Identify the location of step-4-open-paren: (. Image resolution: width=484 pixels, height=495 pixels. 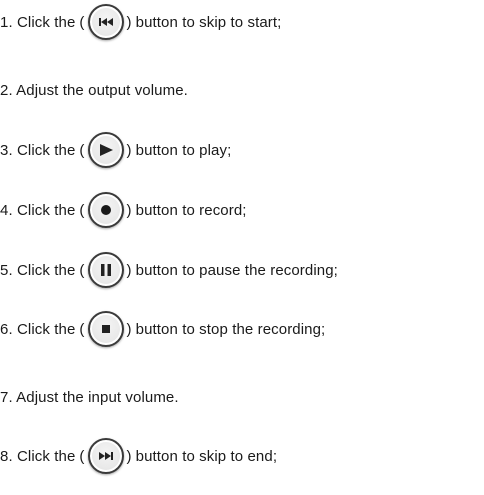
(82, 210).